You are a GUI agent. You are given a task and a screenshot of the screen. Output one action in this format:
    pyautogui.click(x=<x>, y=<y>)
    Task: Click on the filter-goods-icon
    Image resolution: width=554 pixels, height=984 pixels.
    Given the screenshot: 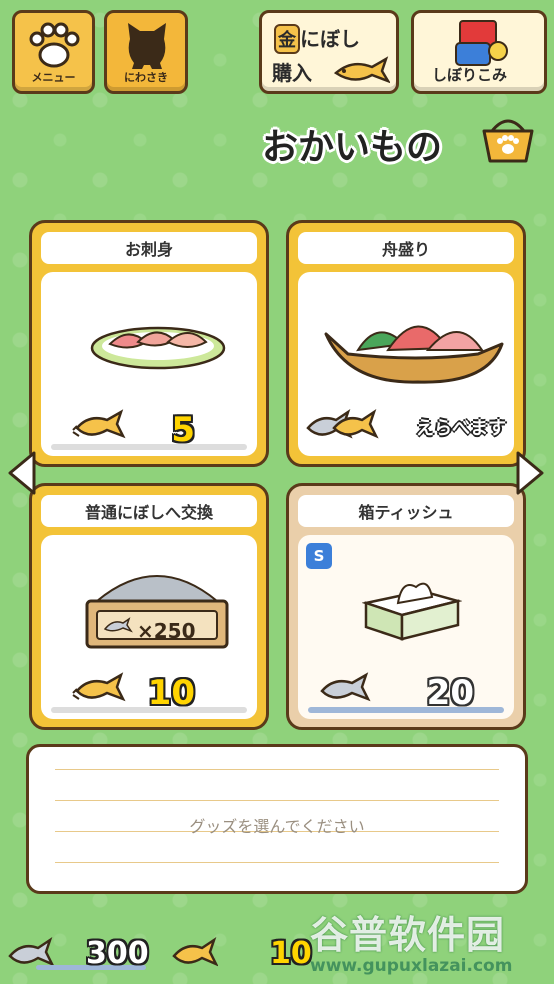 What is the action you would take?
    pyautogui.click(x=481, y=43)
    